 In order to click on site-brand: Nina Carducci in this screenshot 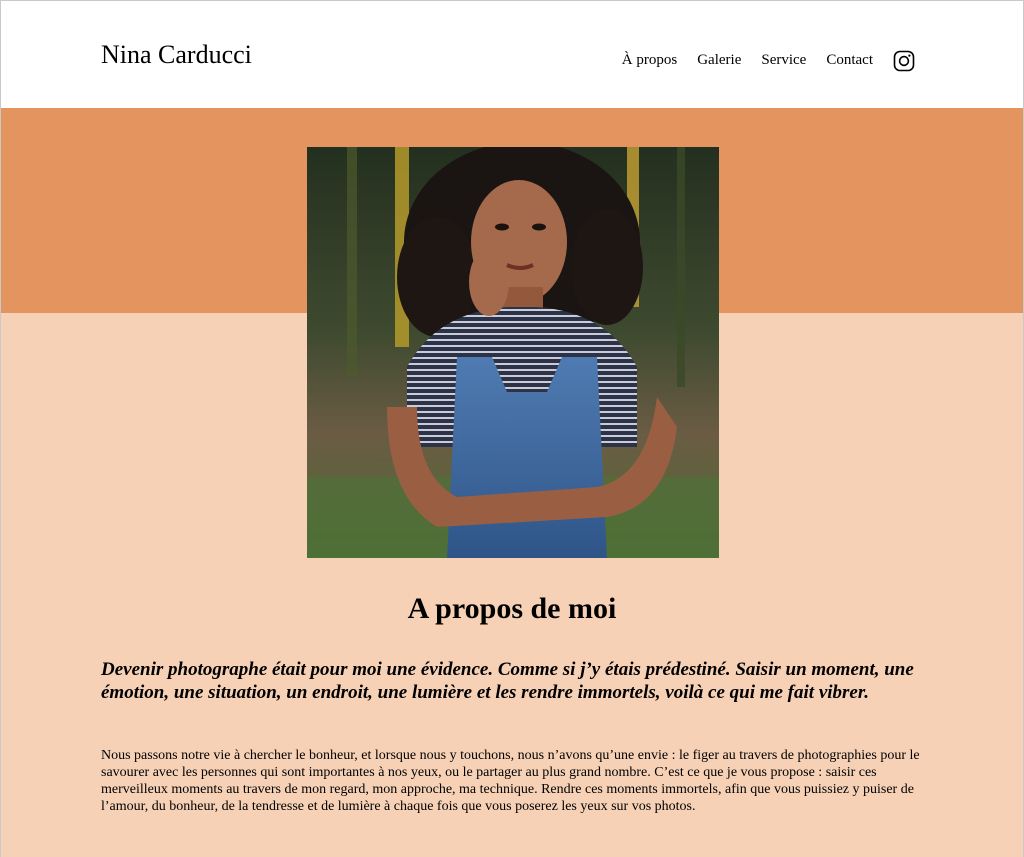, I will do `click(176, 55)`.